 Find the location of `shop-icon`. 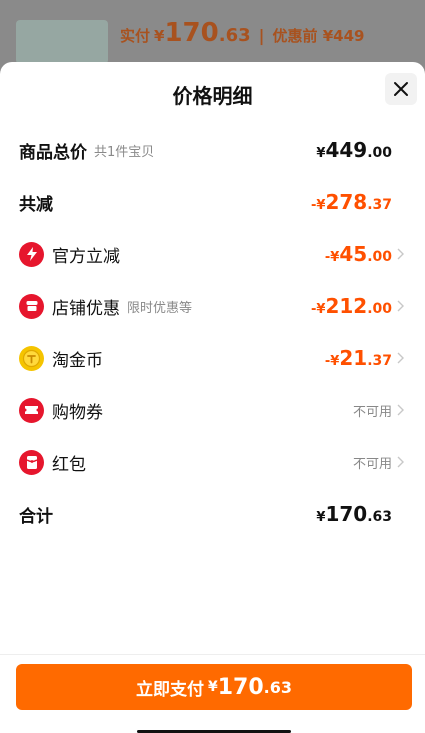

shop-icon is located at coordinates (31, 306).